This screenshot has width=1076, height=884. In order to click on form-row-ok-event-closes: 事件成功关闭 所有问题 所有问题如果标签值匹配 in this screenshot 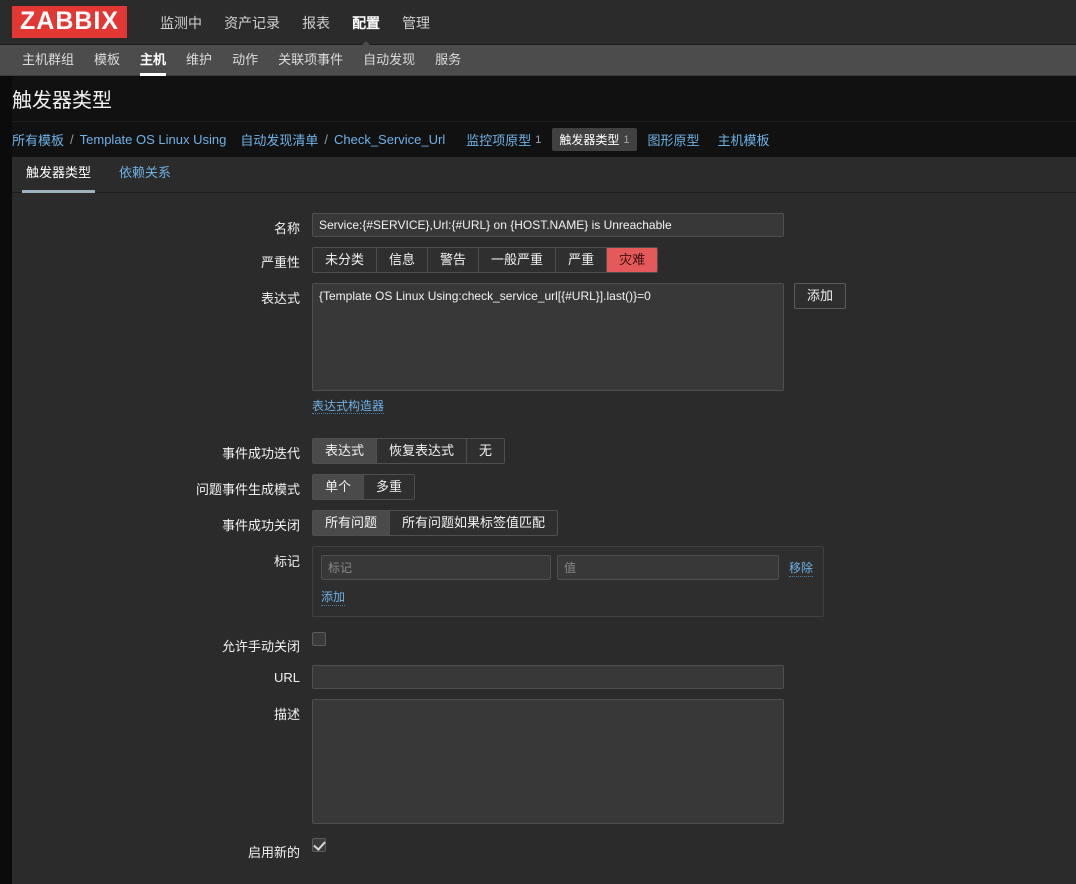, I will do `click(544, 523)`.